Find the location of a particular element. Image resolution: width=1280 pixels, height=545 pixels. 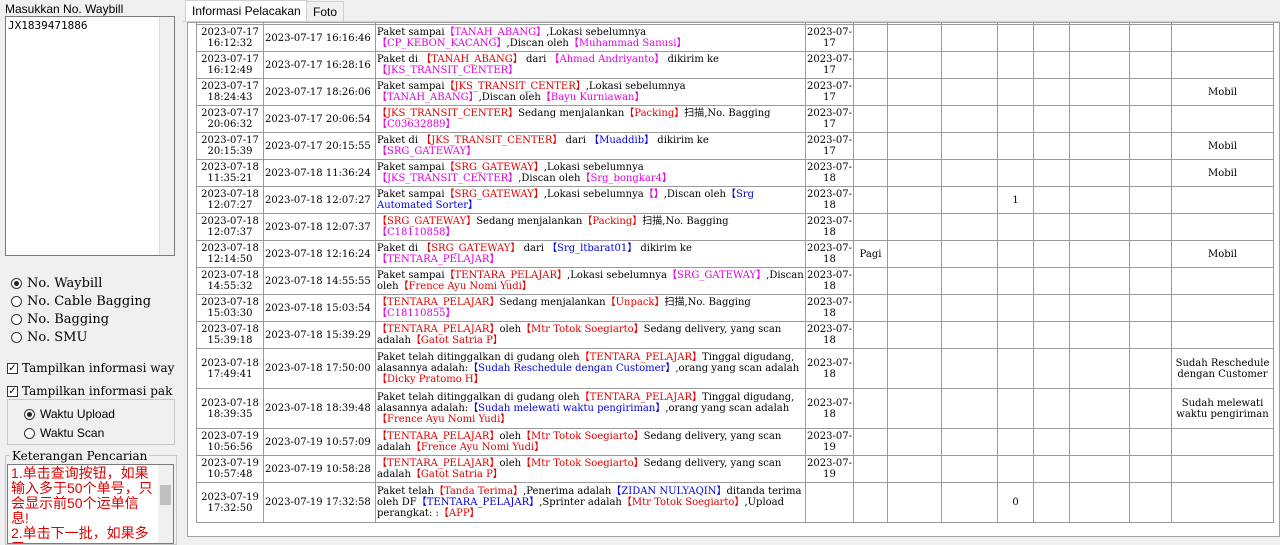

note-value: Sudah Reschedule dengan Customer is located at coordinates (1222, 368).